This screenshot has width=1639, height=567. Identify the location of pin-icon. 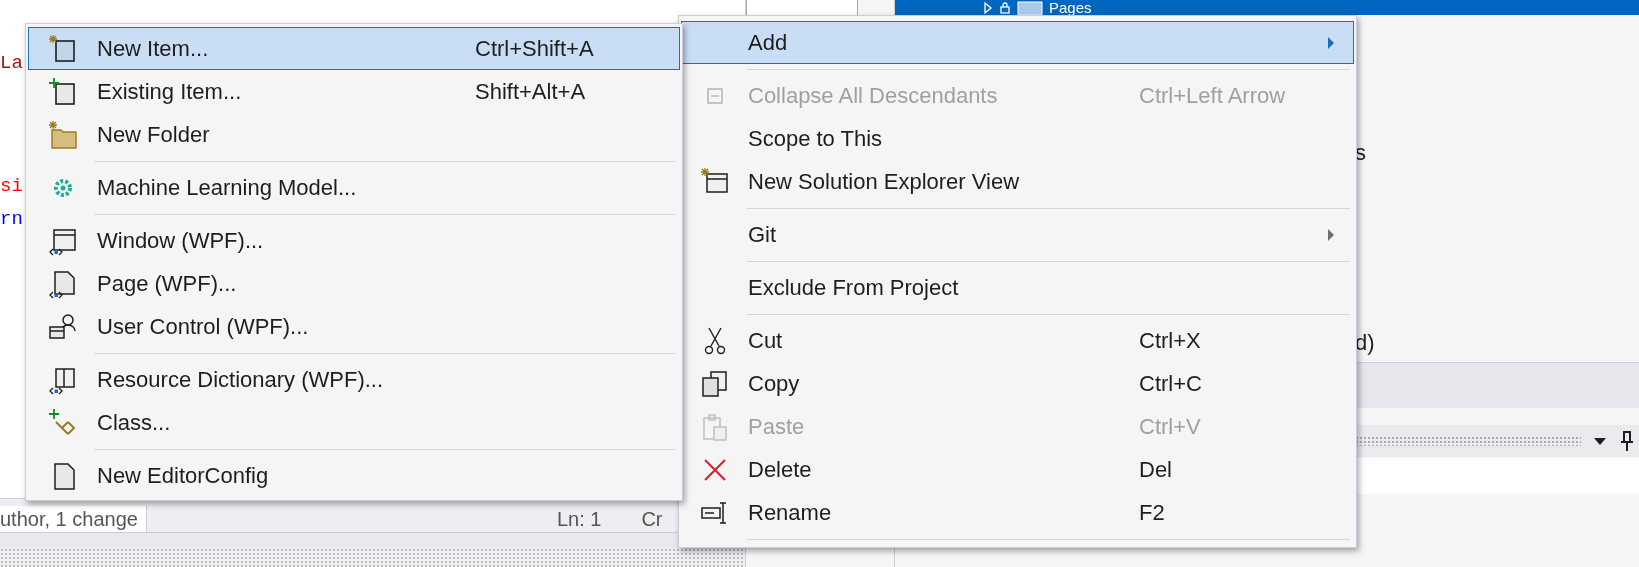
(1627, 441).